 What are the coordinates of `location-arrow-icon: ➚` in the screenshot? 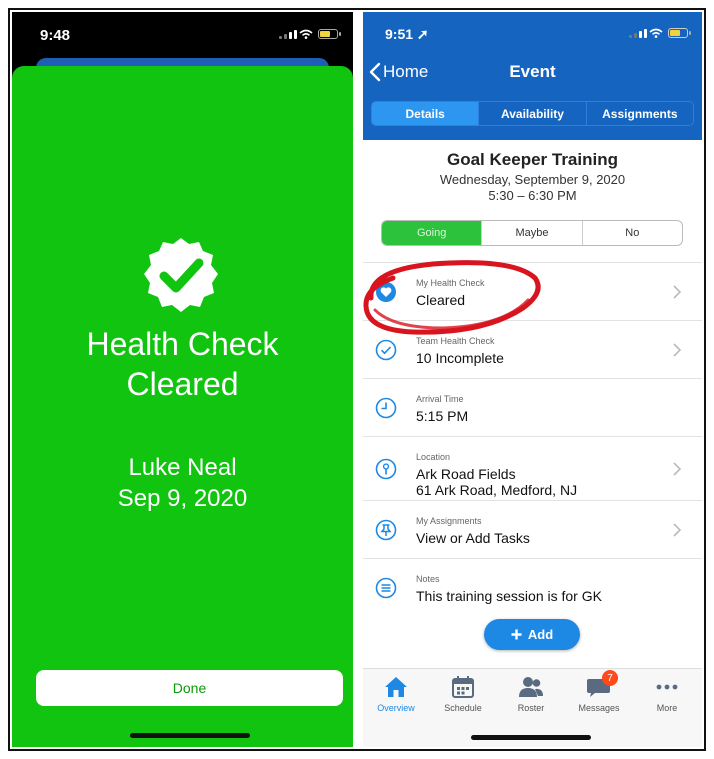 It's located at (422, 34).